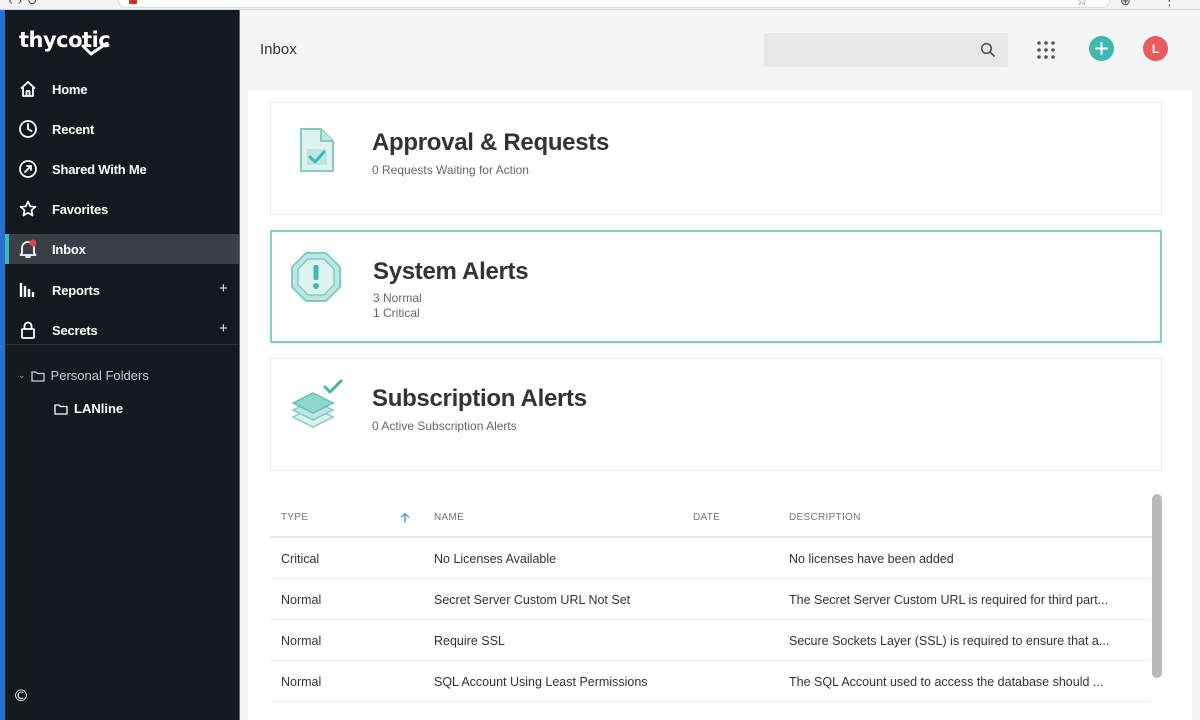 The image size is (1200, 720). What do you see at coordinates (28, 129) in the screenshot?
I see `clock-icon` at bounding box center [28, 129].